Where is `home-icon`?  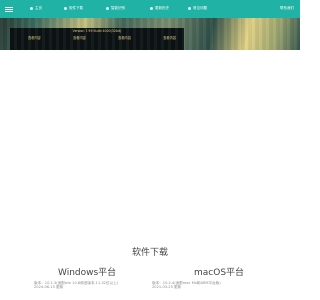
home-icon is located at coordinates (31, 8).